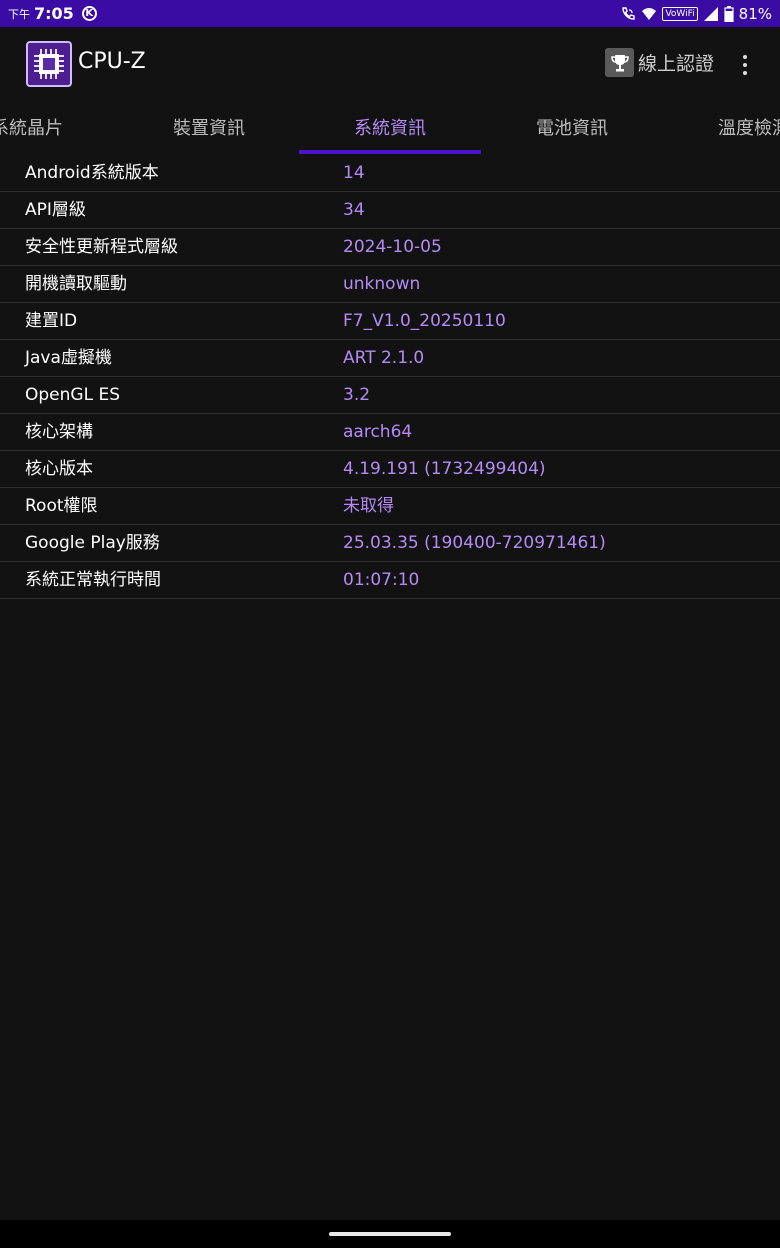 This screenshot has height=1248, width=780. I want to click on row-label: Google Play服務, so click(92, 543).